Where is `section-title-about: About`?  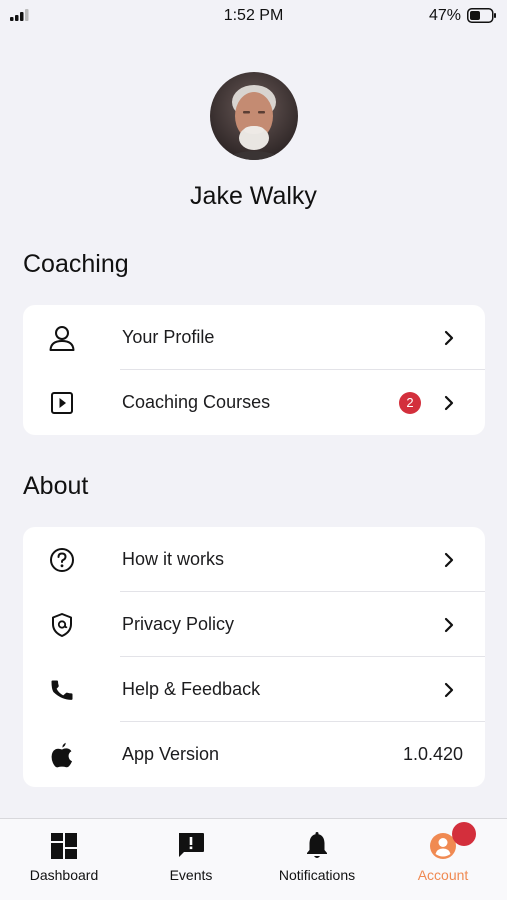
section-title-about: About is located at coordinates (56, 486).